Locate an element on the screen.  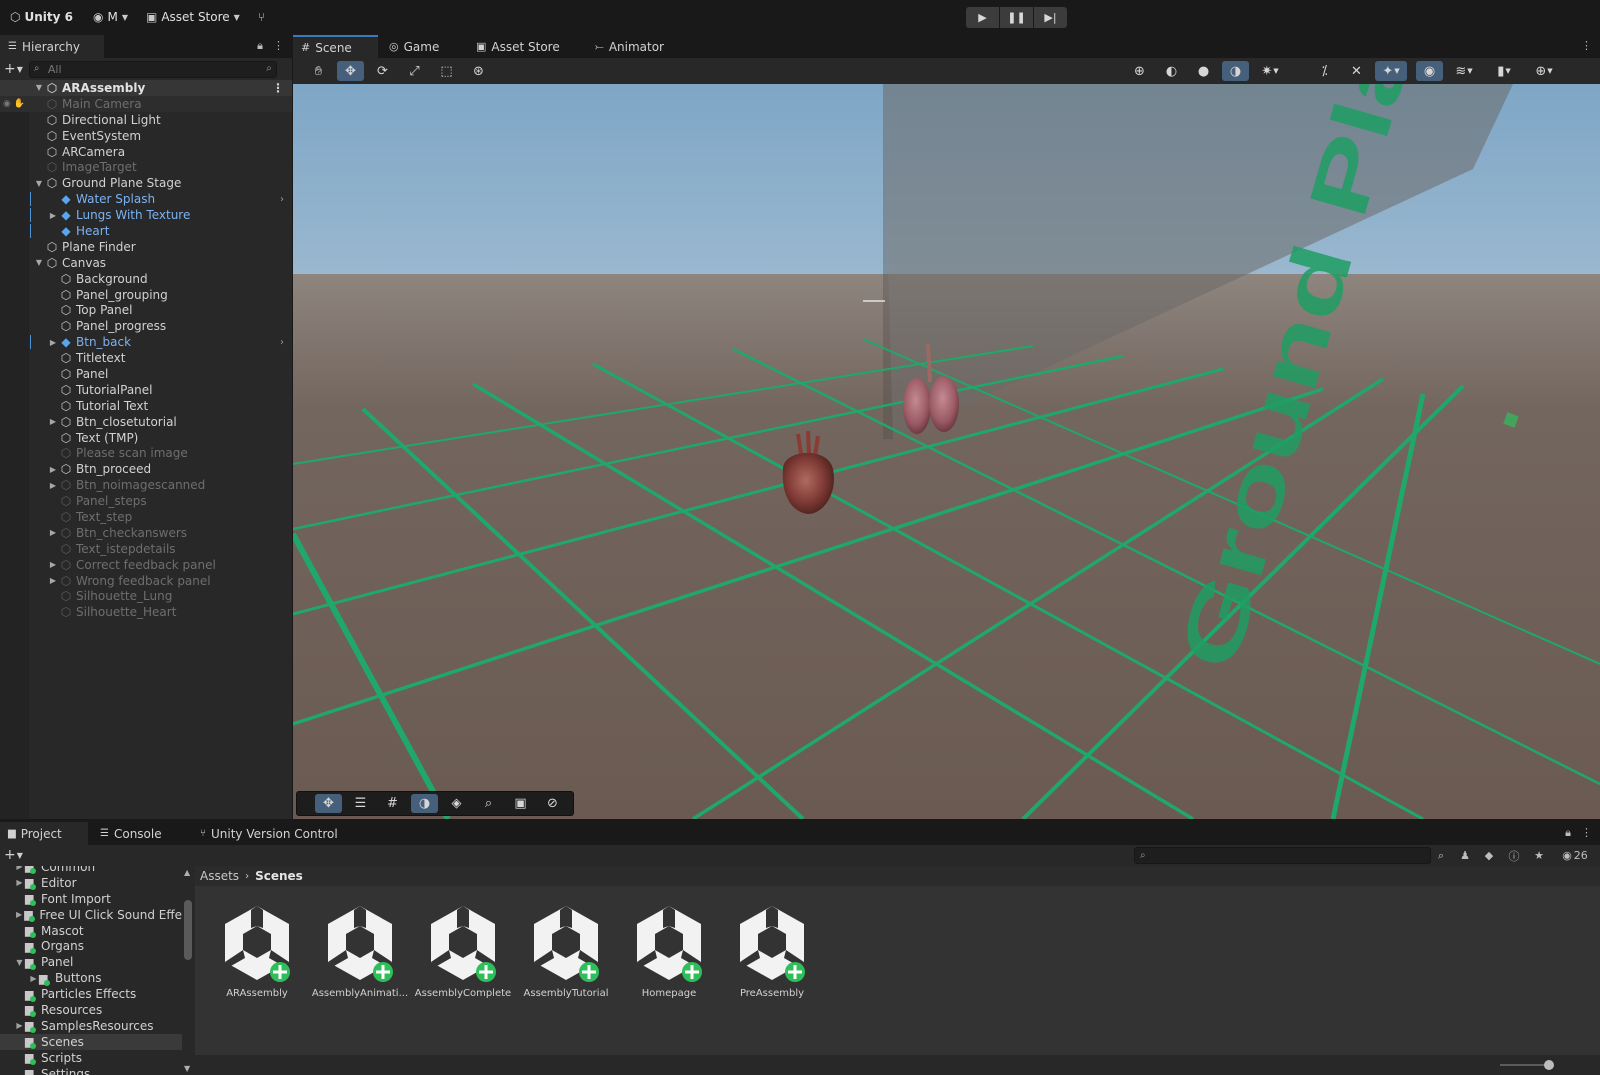
breadcrumb-scenes: Scenes is located at coordinates (279, 876).